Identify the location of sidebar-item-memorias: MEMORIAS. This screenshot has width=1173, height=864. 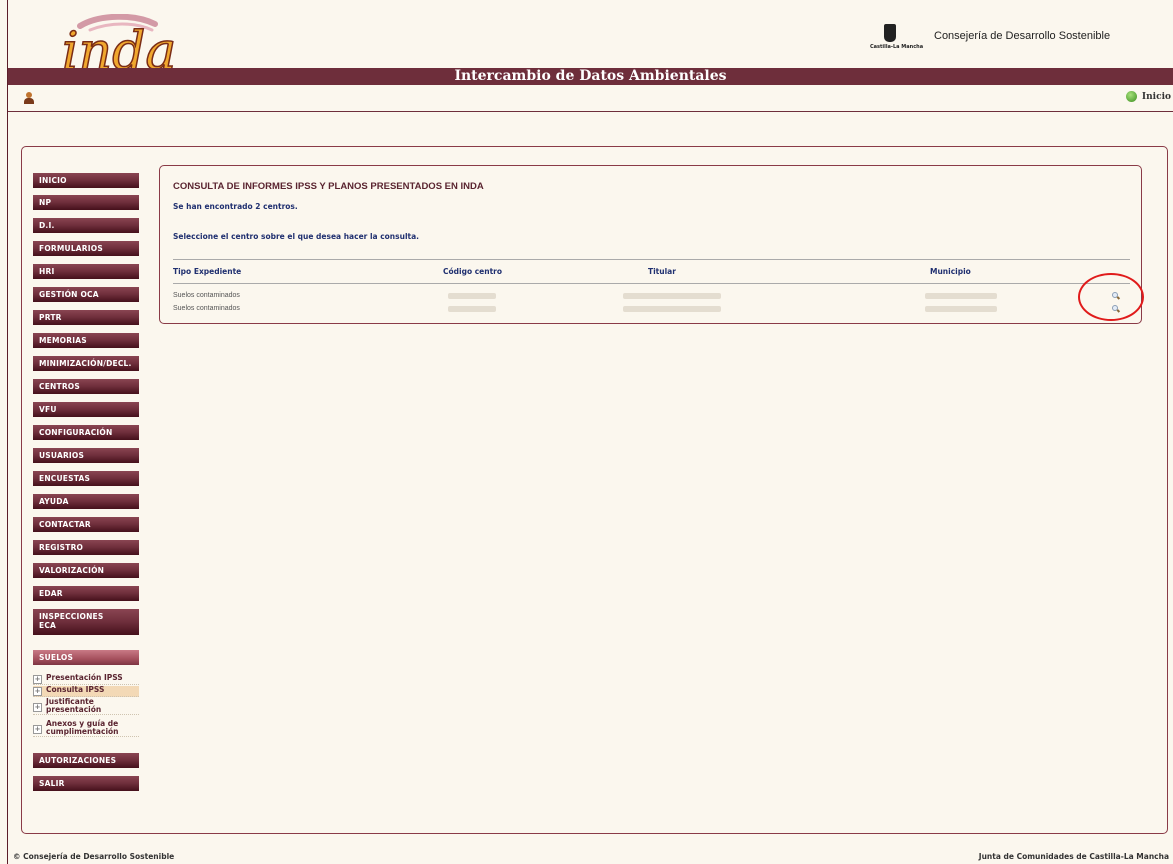
(86, 340).